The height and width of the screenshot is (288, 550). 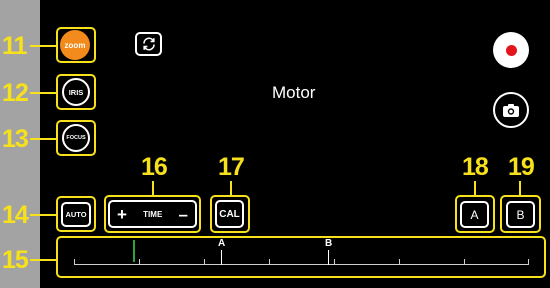 I want to click on record-button, so click(x=511, y=50).